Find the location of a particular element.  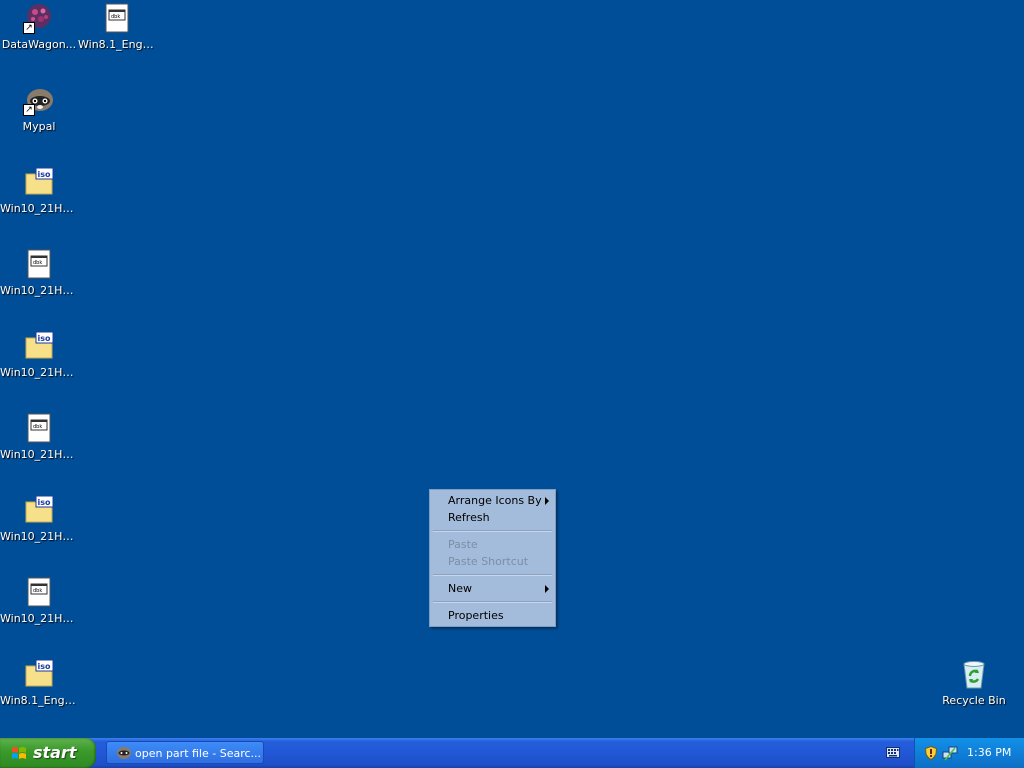

keyboard-icon is located at coordinates (893, 752).